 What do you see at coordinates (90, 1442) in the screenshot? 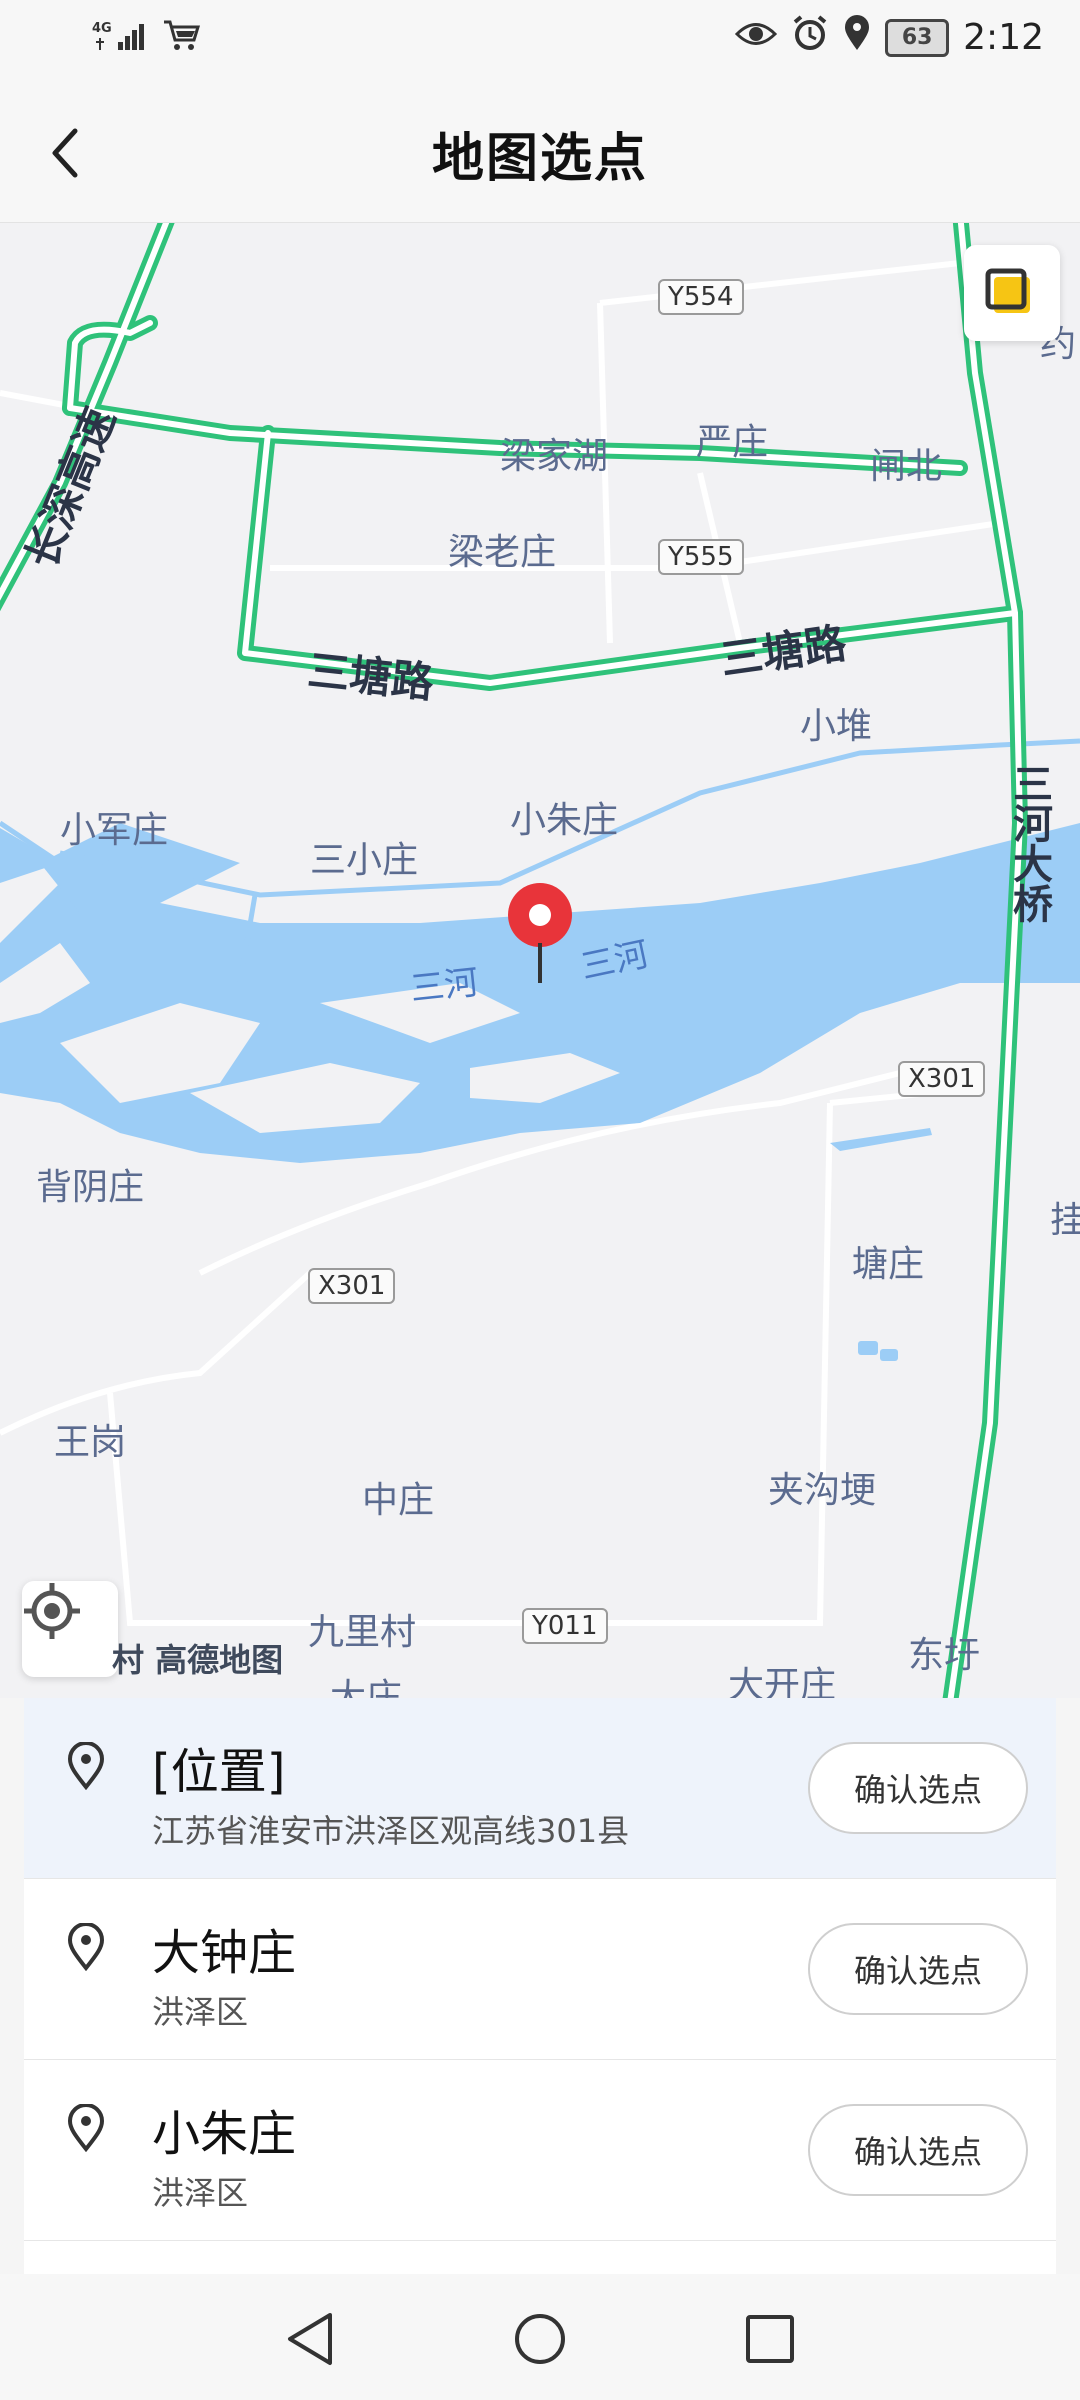
I see `place-label: 王岗` at bounding box center [90, 1442].